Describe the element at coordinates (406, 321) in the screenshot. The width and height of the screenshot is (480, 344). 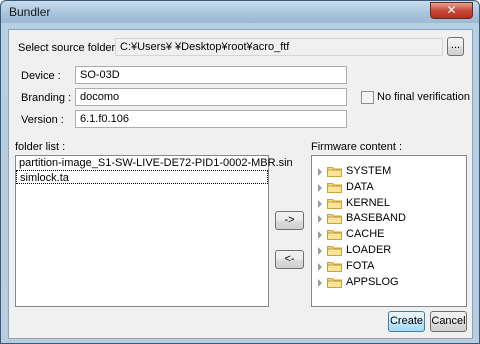
I see `create-button: Create` at that location.